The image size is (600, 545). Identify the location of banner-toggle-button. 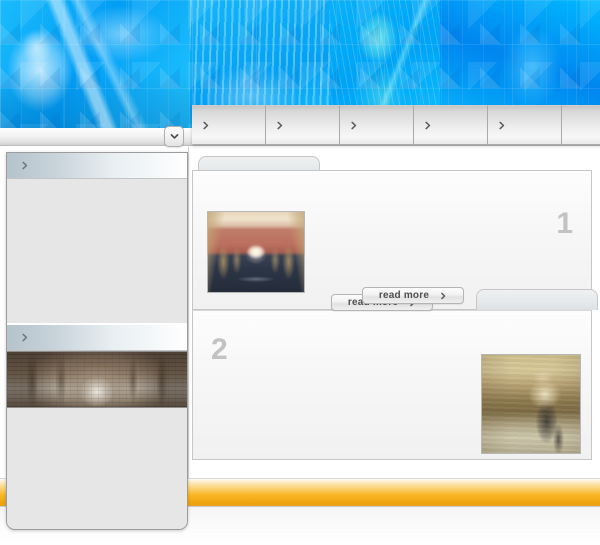
(174, 136).